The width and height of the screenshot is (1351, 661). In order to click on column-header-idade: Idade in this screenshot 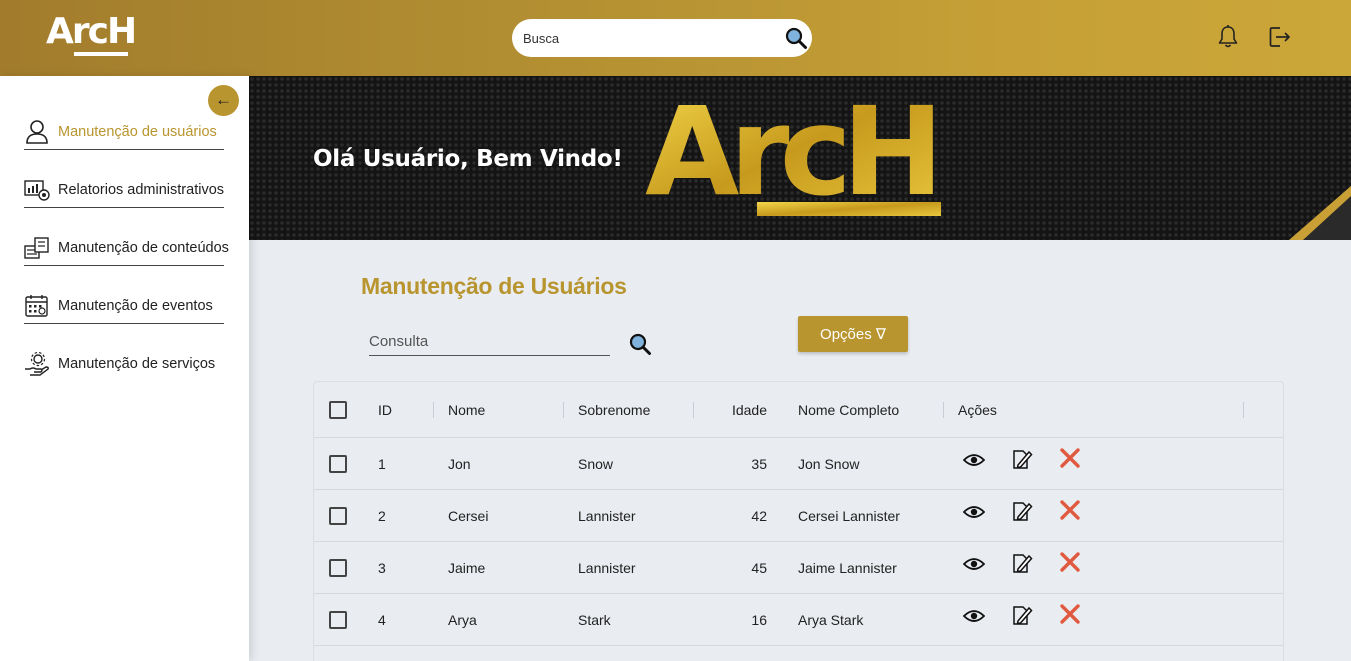, I will do `click(730, 409)`.